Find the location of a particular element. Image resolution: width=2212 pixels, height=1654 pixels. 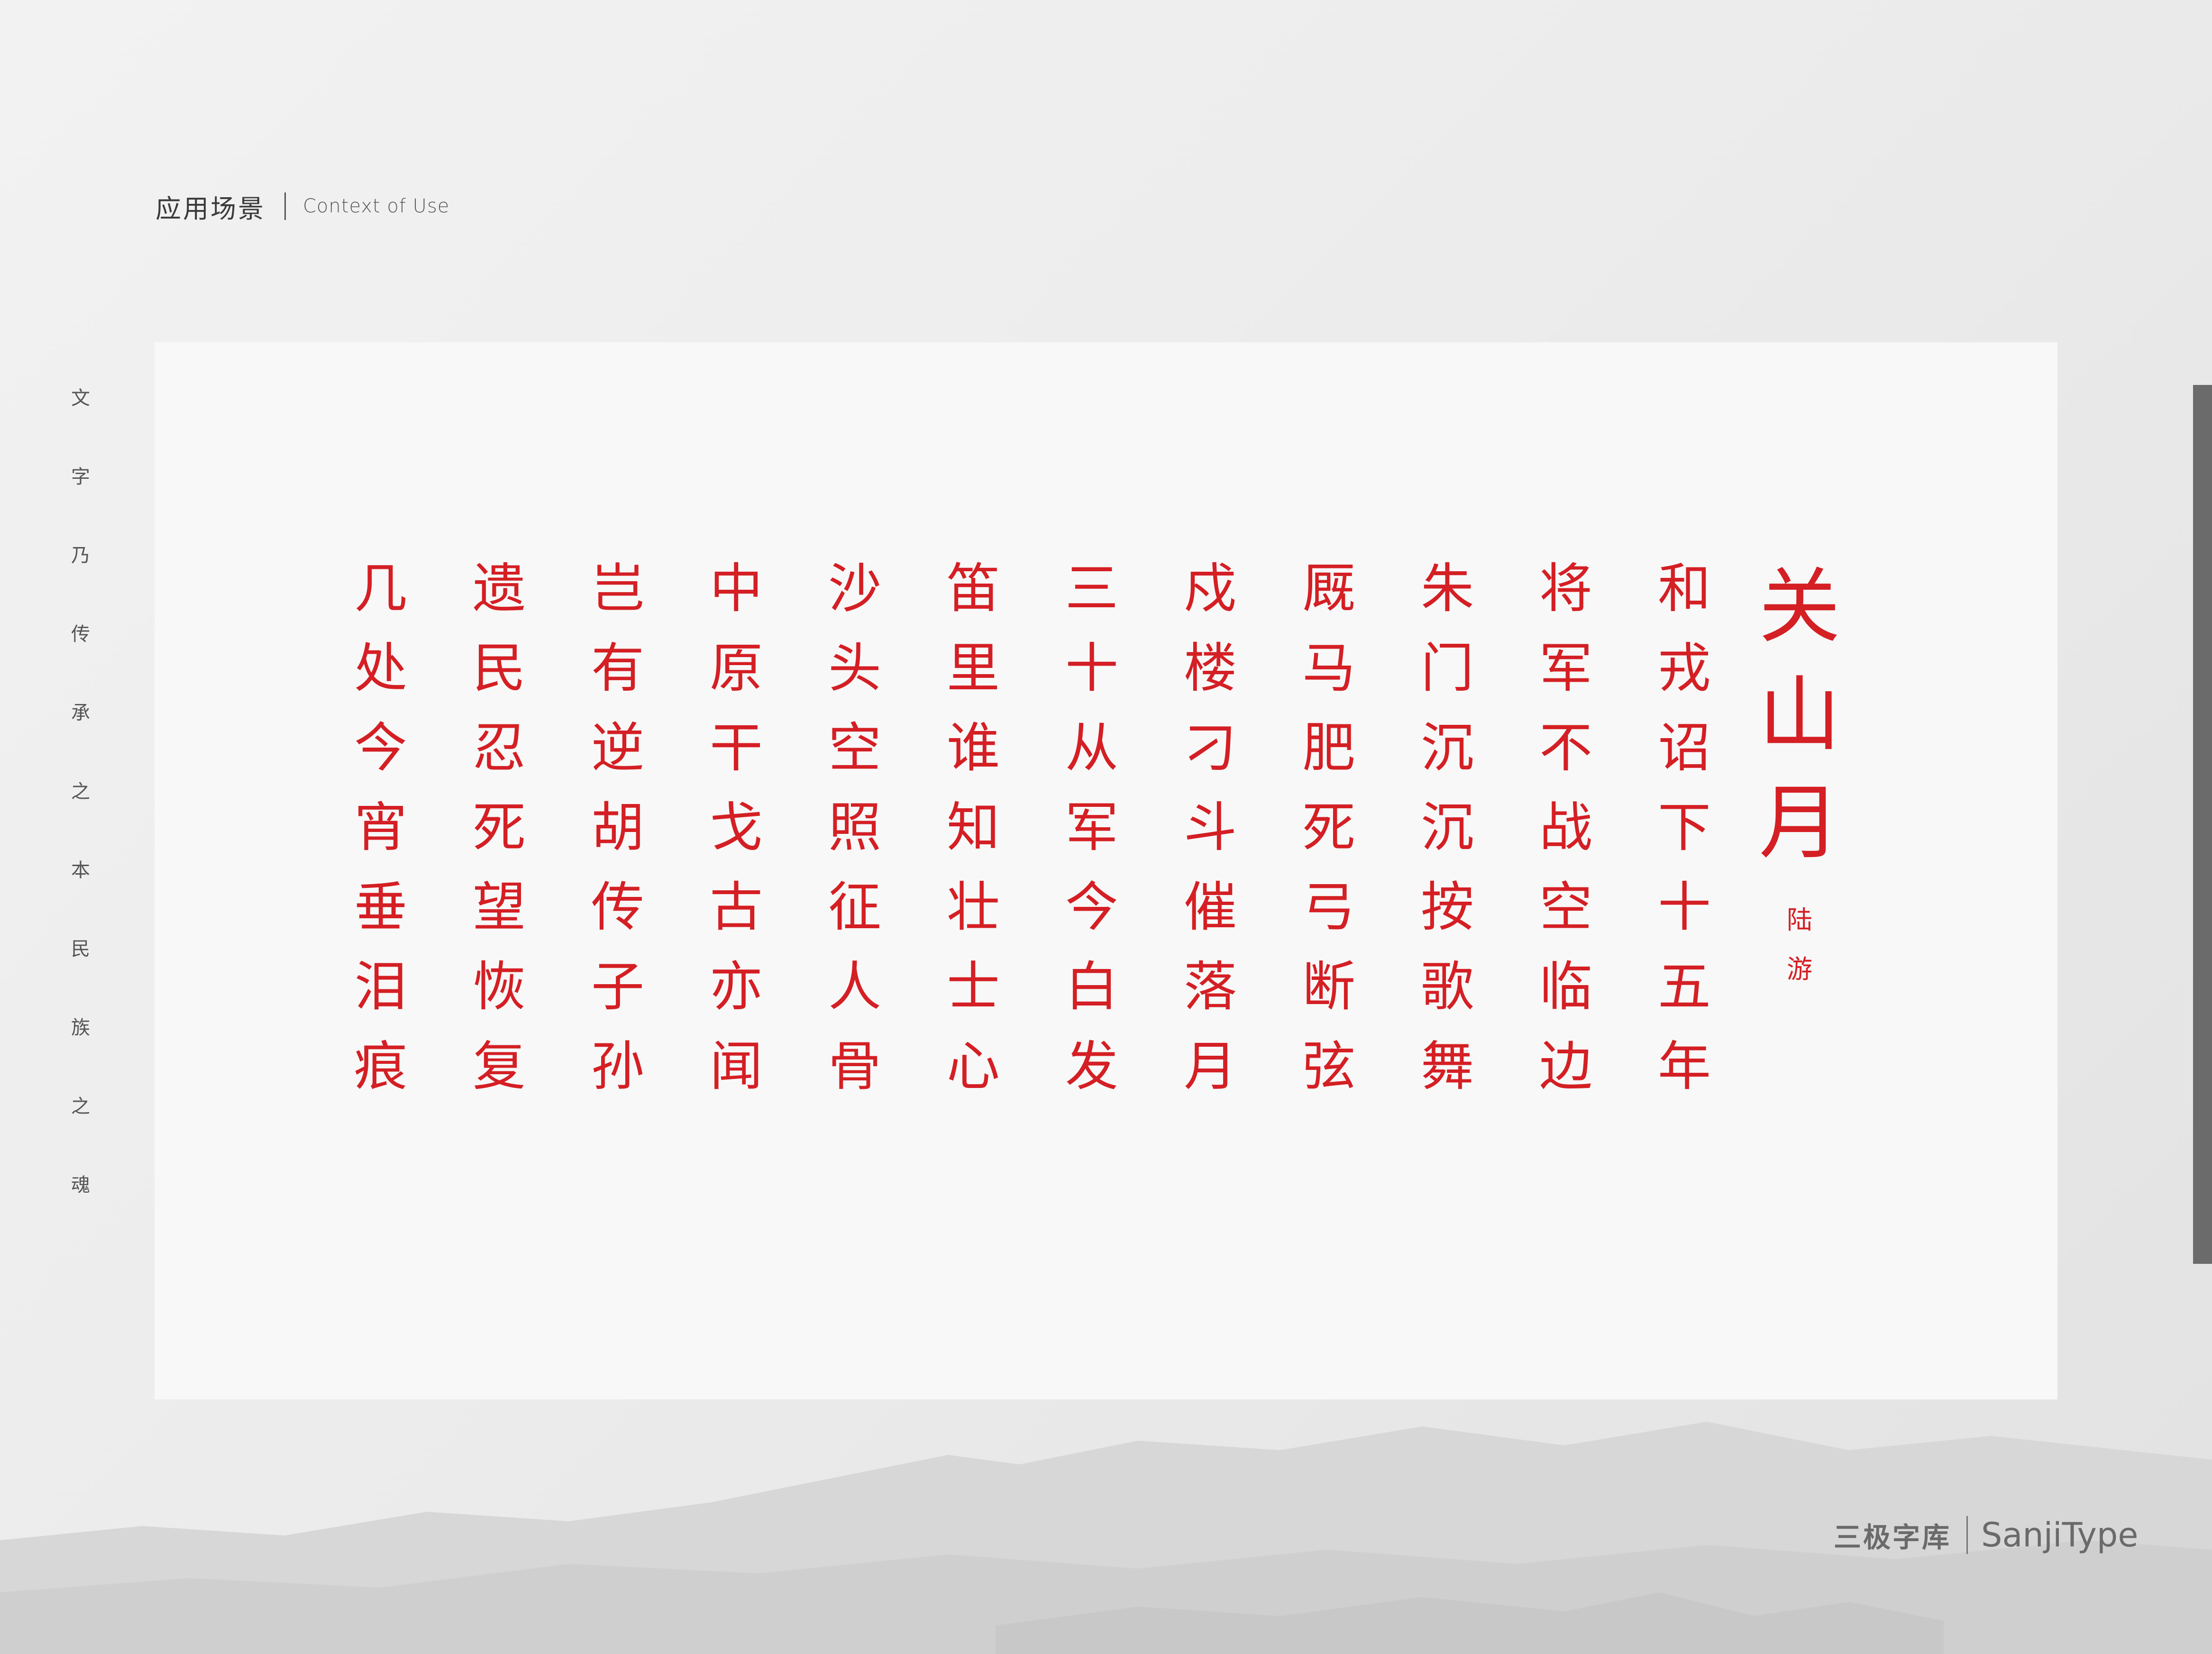

section-title-en: Context of Use is located at coordinates (376, 206).